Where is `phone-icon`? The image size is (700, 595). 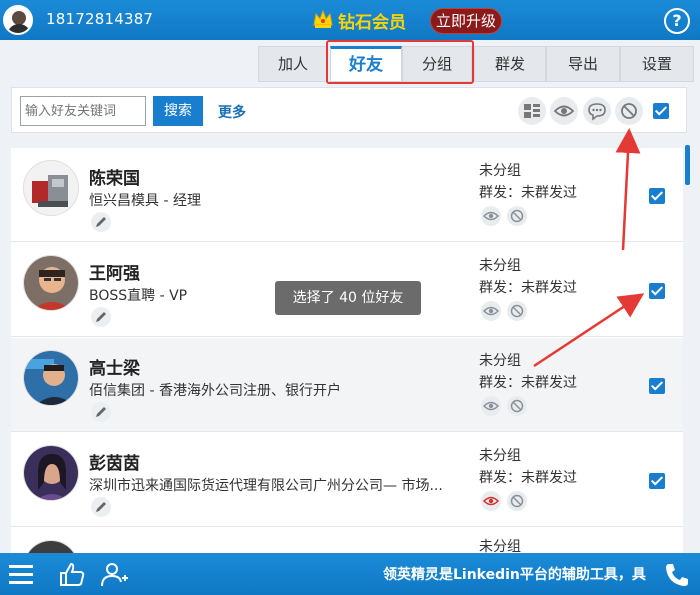
phone-icon is located at coordinates (677, 575).